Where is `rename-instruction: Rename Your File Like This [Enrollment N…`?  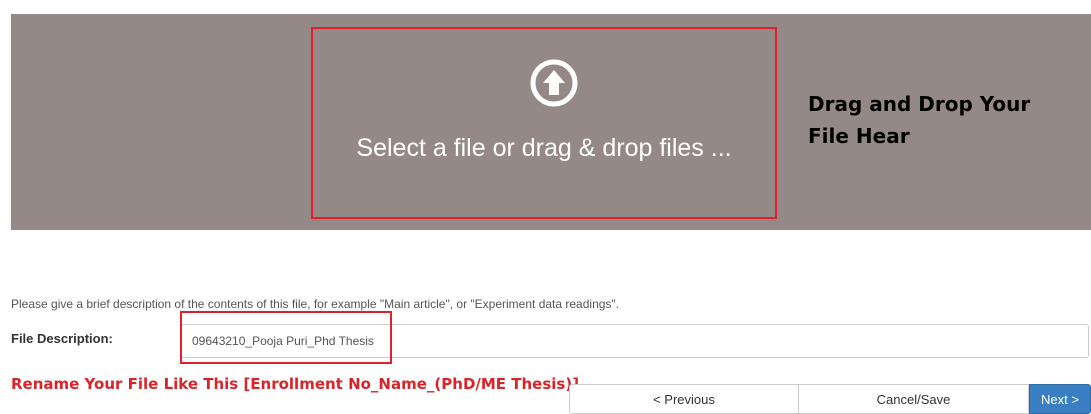
rename-instruction: Rename Your File Like This [Enrollment N… is located at coordinates (295, 384).